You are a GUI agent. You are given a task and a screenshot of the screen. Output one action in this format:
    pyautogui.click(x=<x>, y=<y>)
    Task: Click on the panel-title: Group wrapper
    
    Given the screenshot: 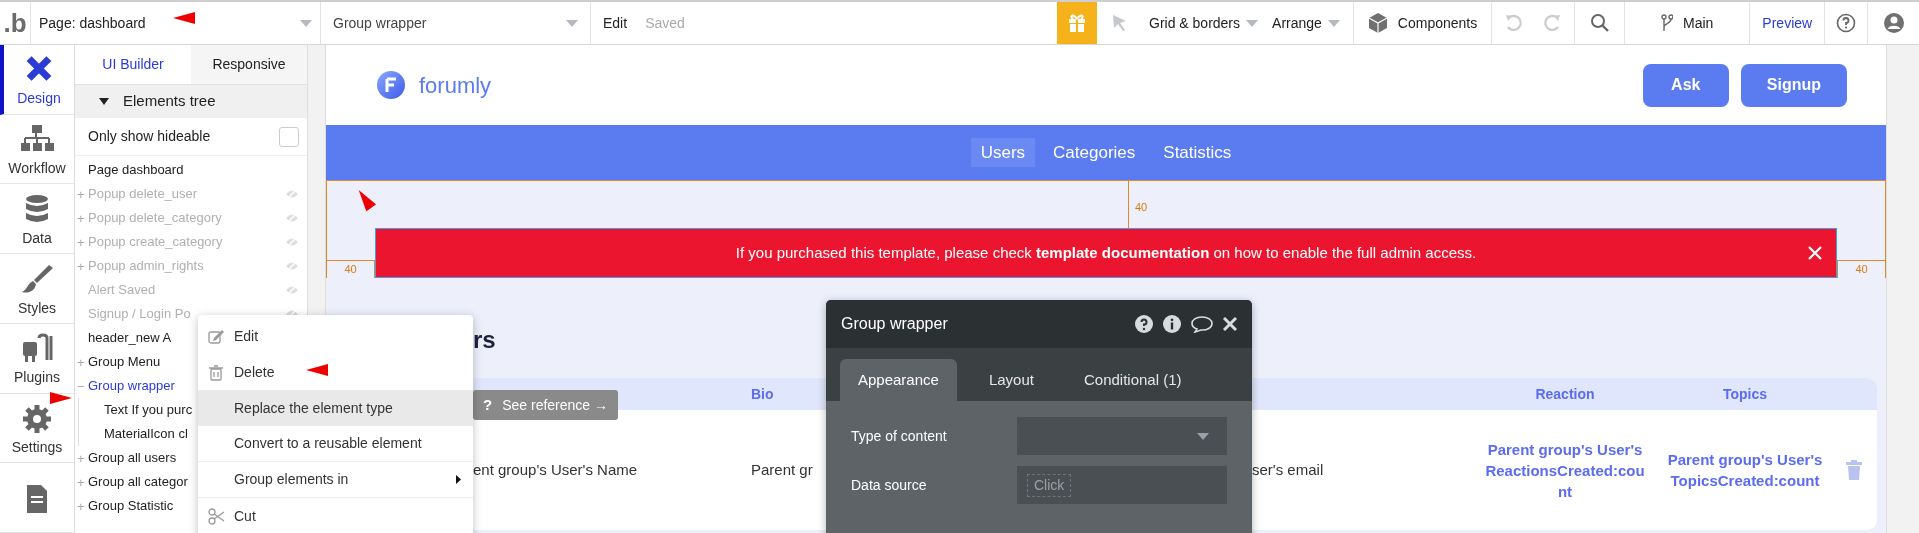 What is the action you would take?
    pyautogui.click(x=894, y=324)
    